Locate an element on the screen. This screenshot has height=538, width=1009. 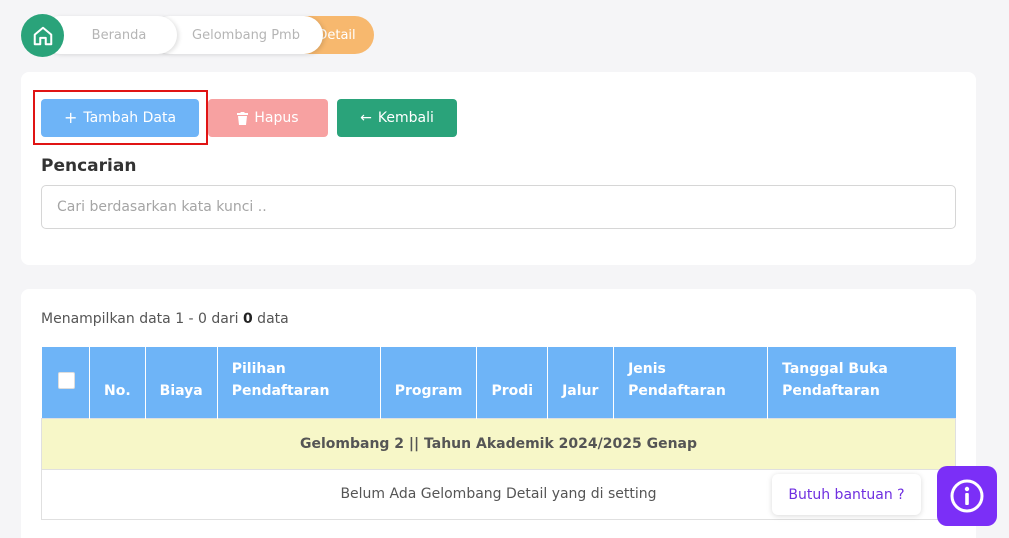
column-header: Program is located at coordinates (429, 382).